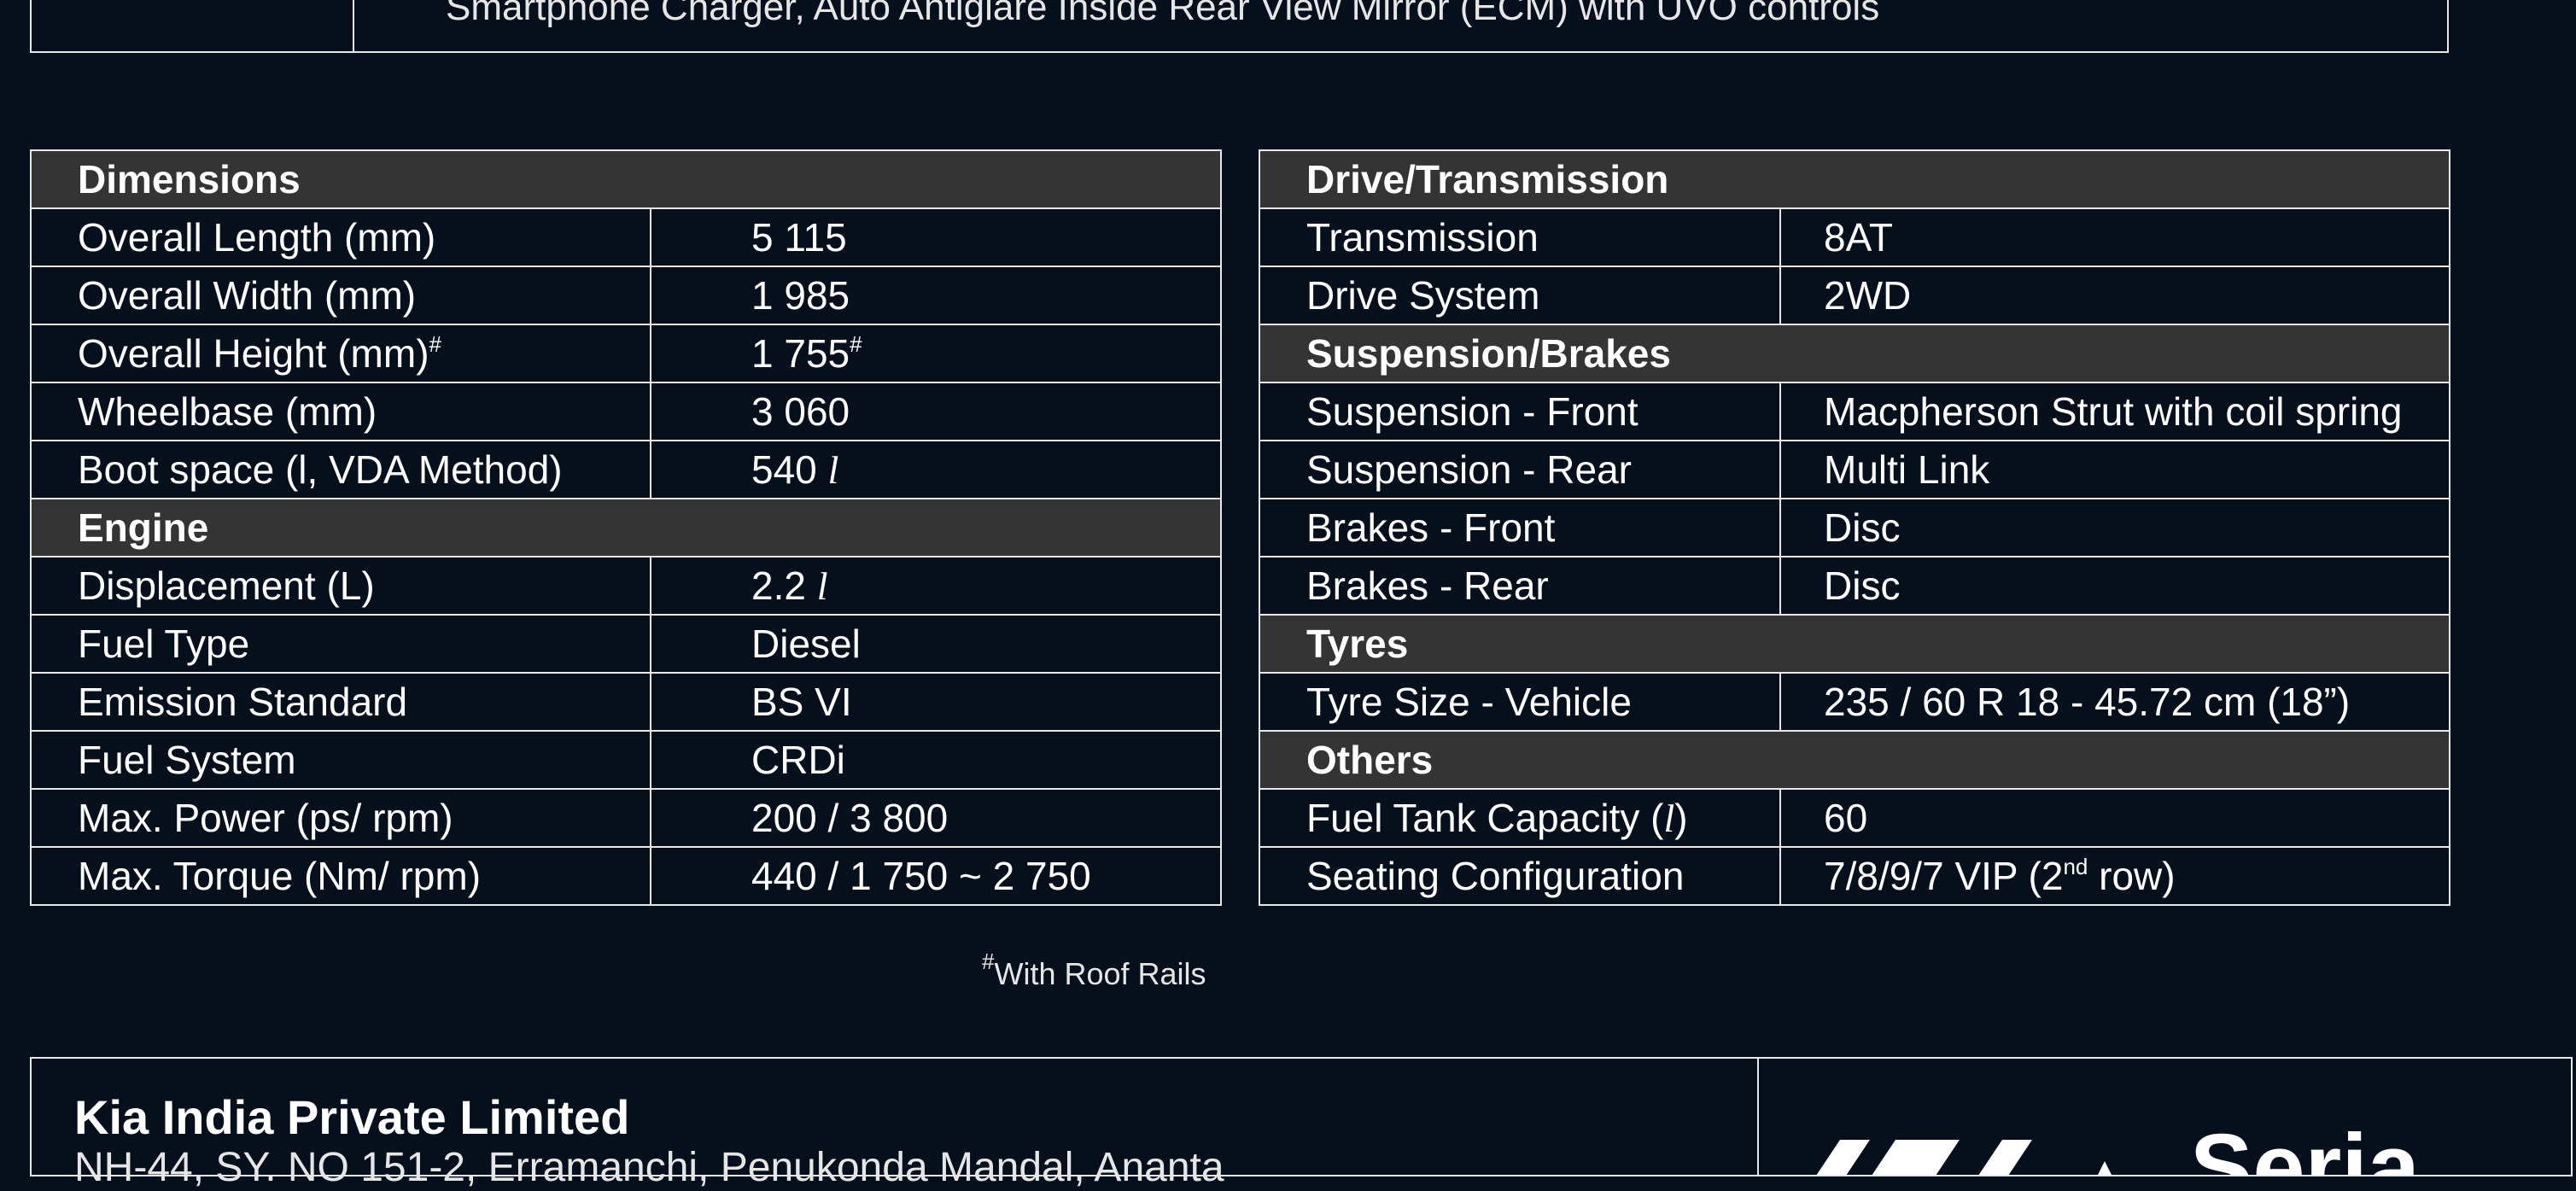 The width and height of the screenshot is (2576, 1191). I want to click on company-name: Kia India Private Limited, so click(352, 1117).